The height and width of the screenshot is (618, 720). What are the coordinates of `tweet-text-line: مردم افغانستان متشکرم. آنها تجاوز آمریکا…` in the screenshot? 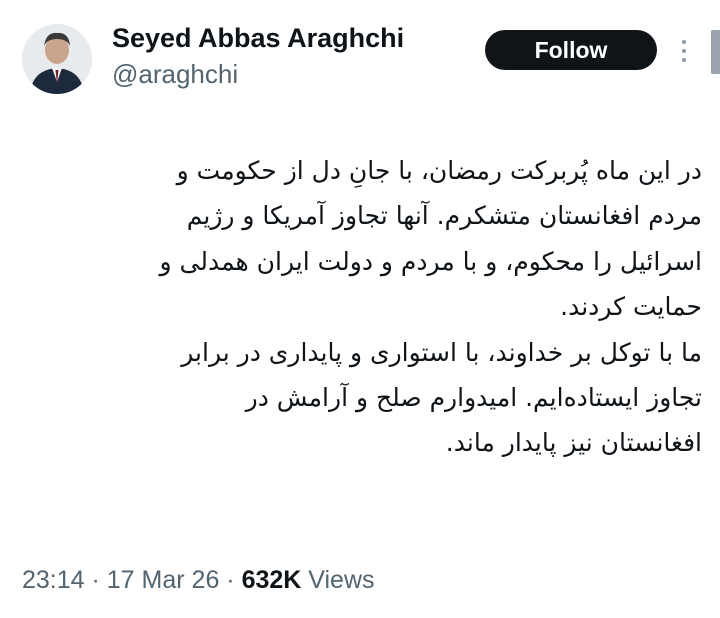 It's located at (444, 216).